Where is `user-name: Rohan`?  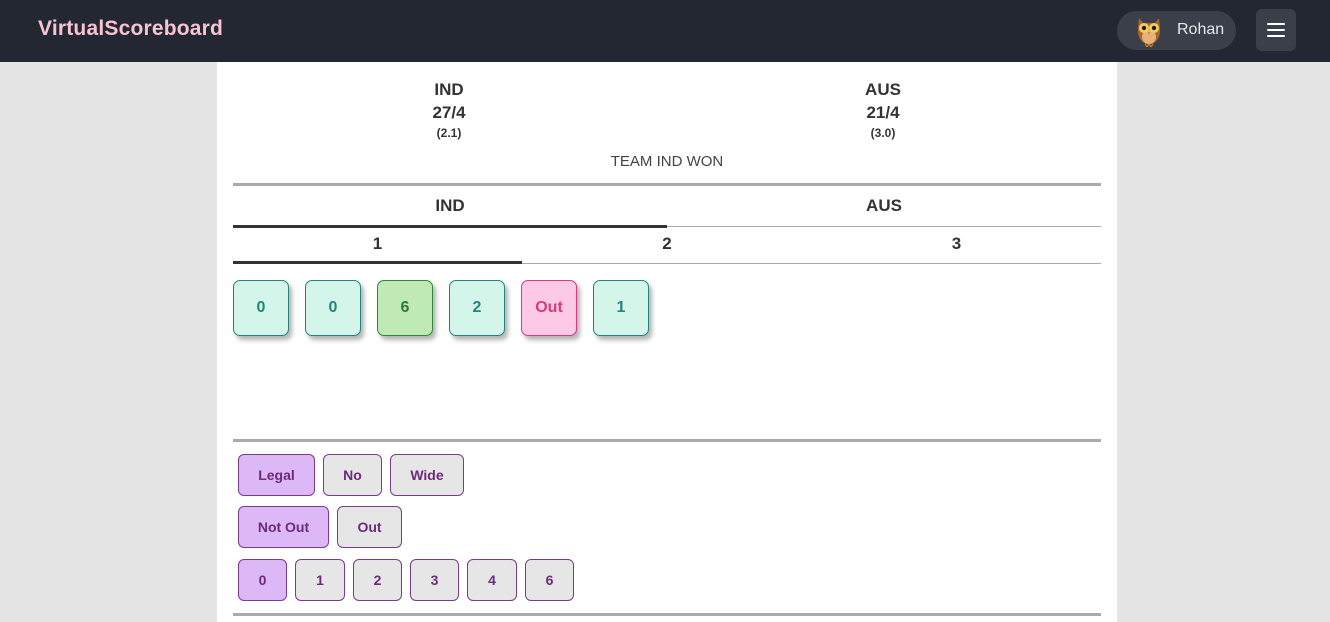
user-name: Rohan is located at coordinates (1201, 29).